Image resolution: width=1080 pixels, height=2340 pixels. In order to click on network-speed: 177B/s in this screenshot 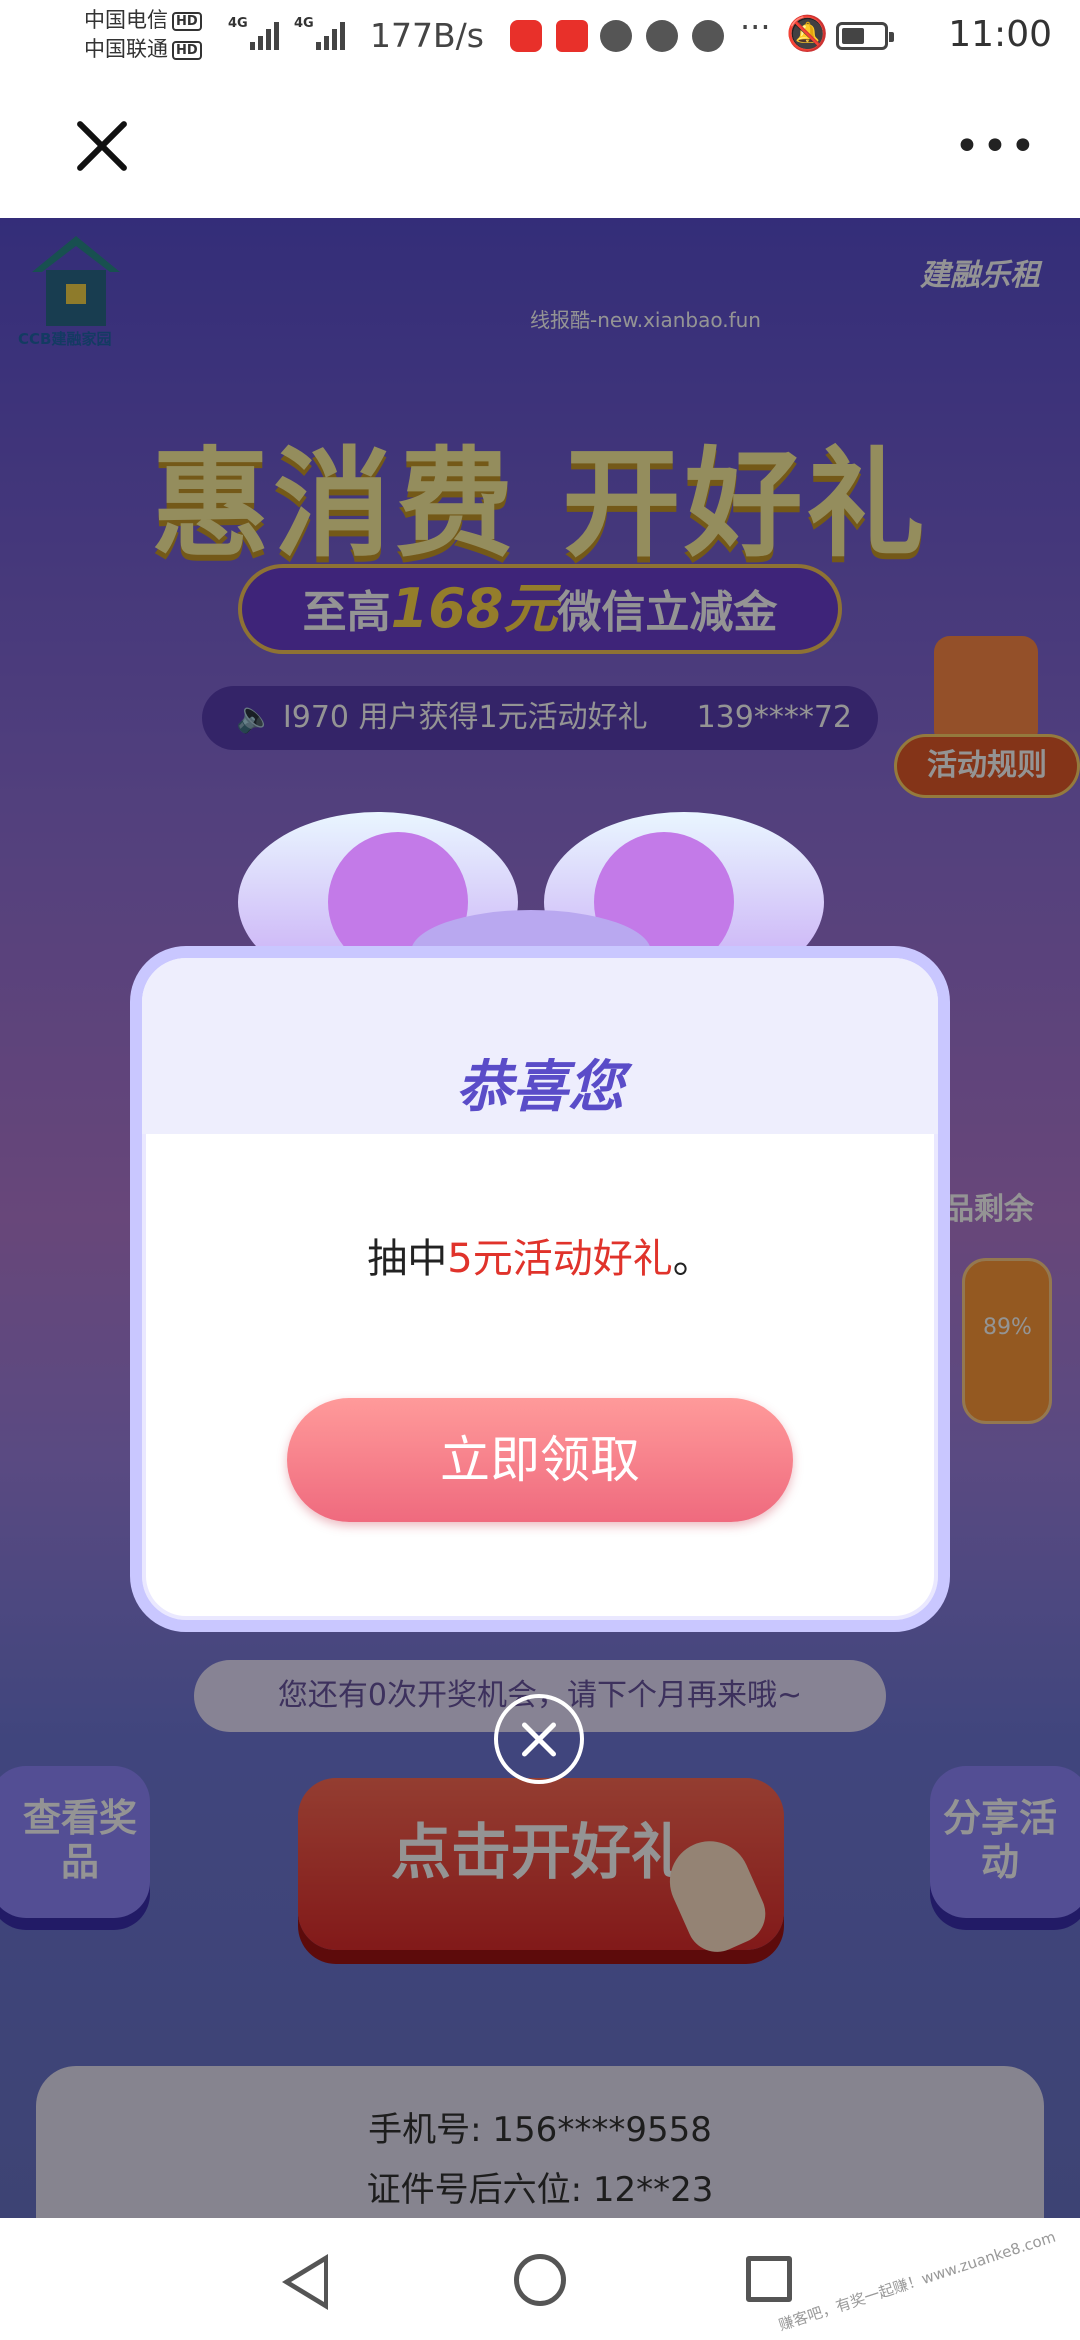, I will do `click(427, 35)`.